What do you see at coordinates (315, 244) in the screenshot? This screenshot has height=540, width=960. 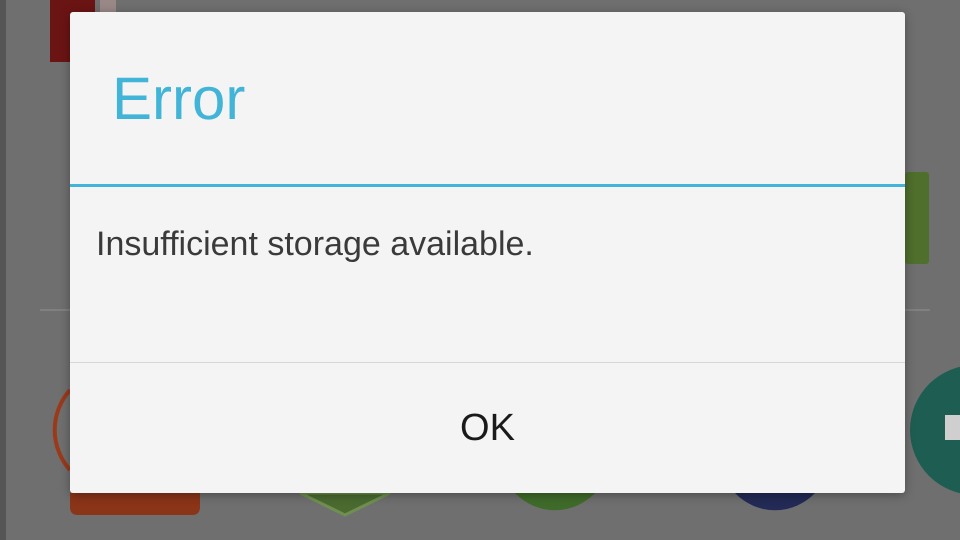 I see `dialog-message: Insufficient storage available.` at bounding box center [315, 244].